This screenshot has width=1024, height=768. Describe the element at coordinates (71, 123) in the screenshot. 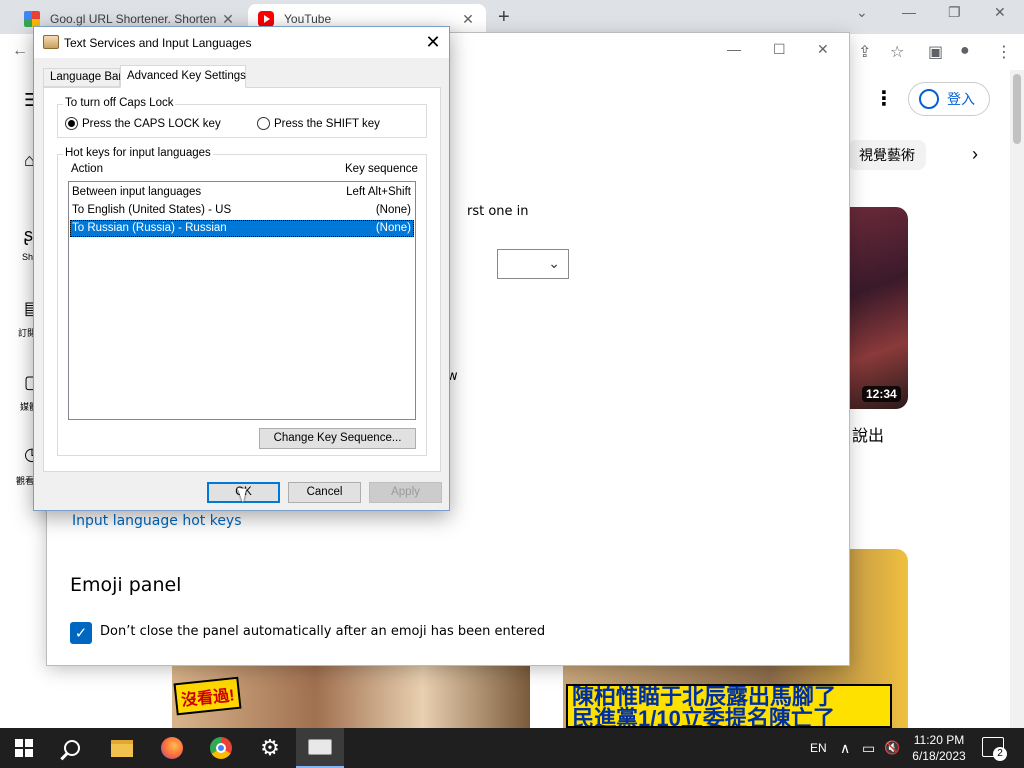

I see `radio-selected-icon` at that location.